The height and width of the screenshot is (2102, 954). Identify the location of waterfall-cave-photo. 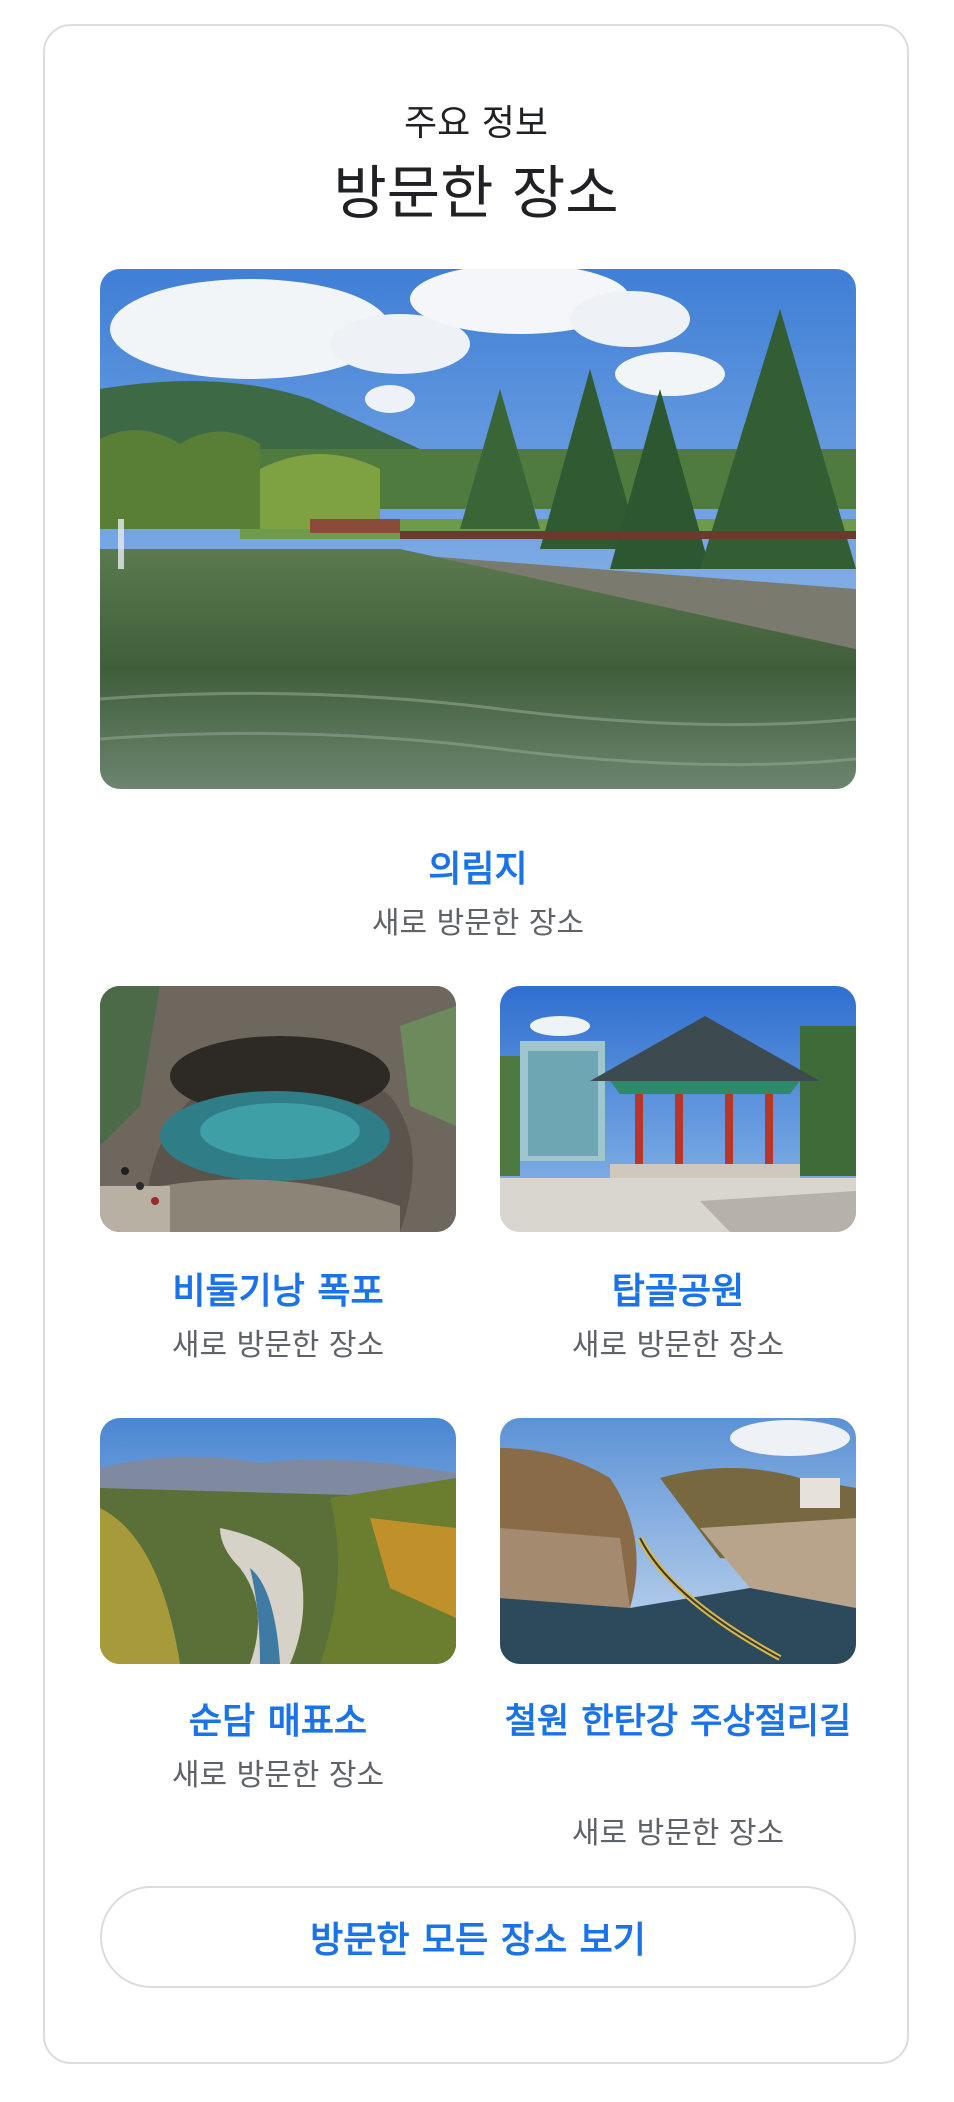
(278, 1109).